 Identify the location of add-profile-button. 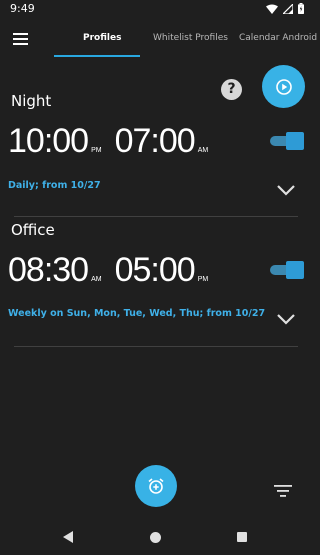
(156, 486).